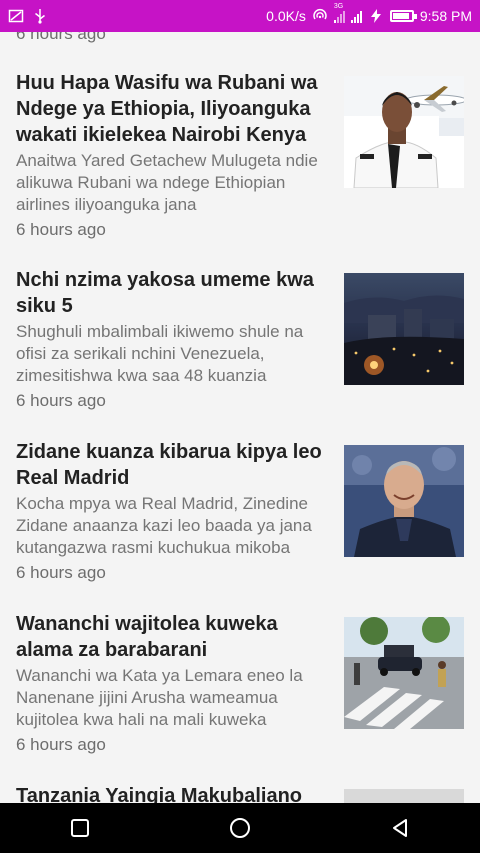 The height and width of the screenshot is (853, 480). What do you see at coordinates (339, 13) in the screenshot?
I see `signal-3g: 3G` at bounding box center [339, 13].